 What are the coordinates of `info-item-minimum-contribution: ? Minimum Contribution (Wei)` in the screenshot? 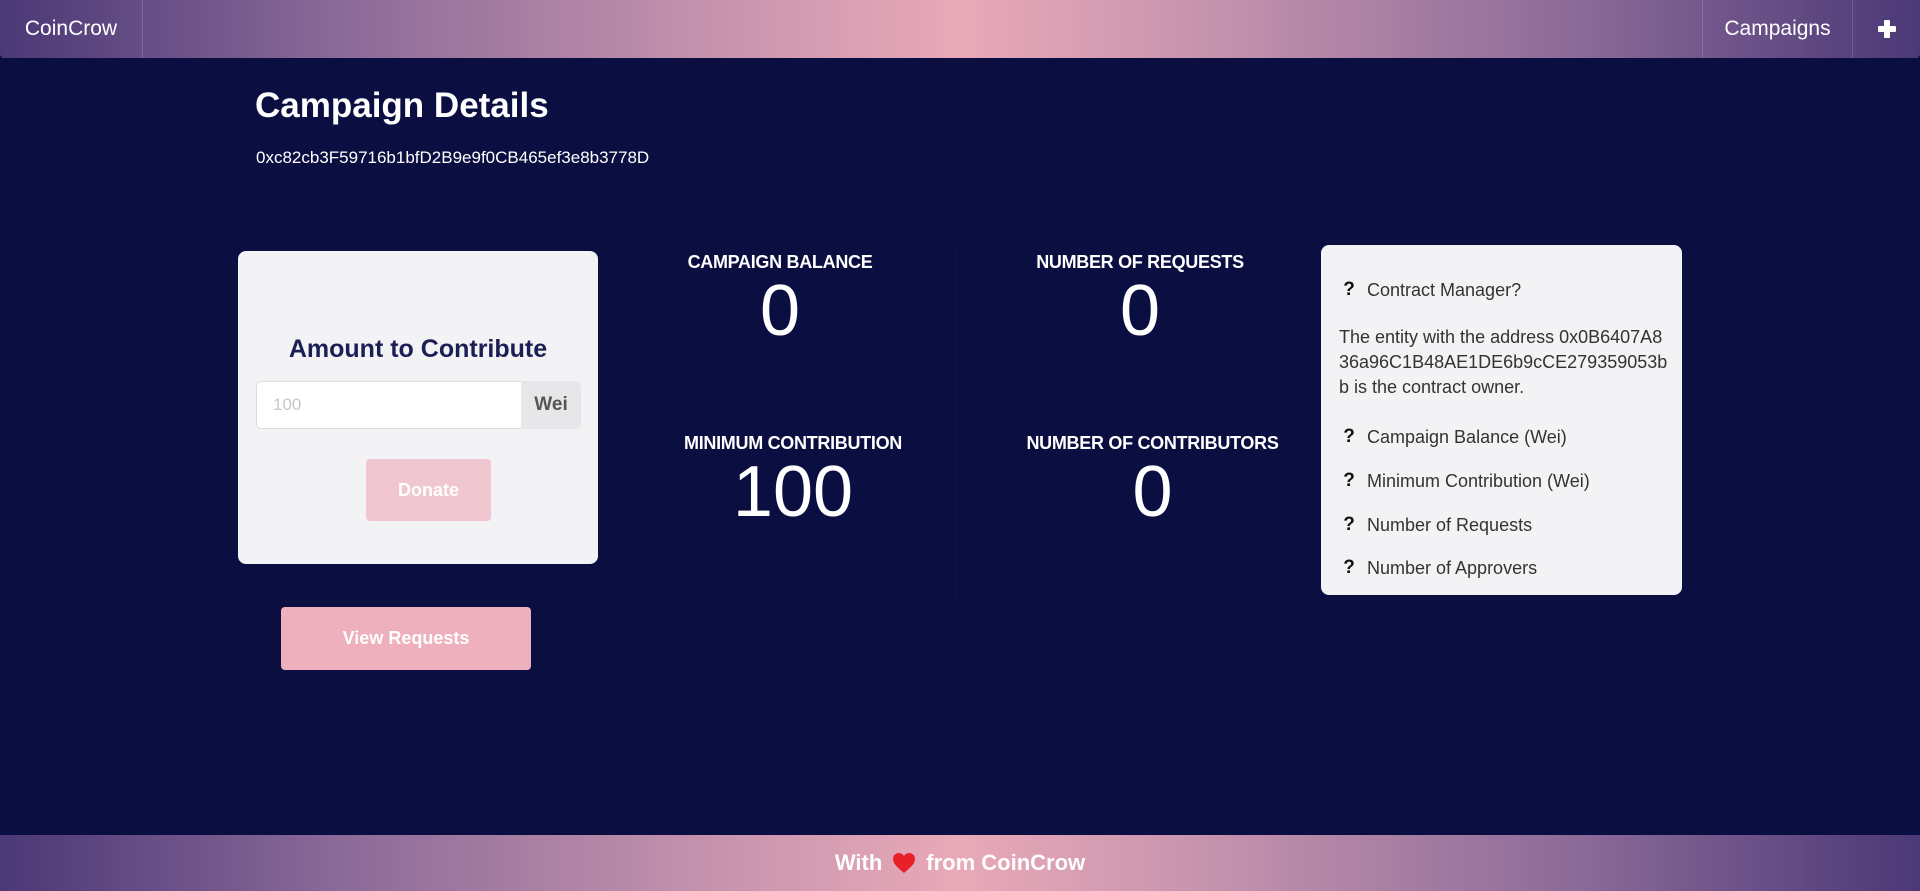 It's located at (1465, 481).